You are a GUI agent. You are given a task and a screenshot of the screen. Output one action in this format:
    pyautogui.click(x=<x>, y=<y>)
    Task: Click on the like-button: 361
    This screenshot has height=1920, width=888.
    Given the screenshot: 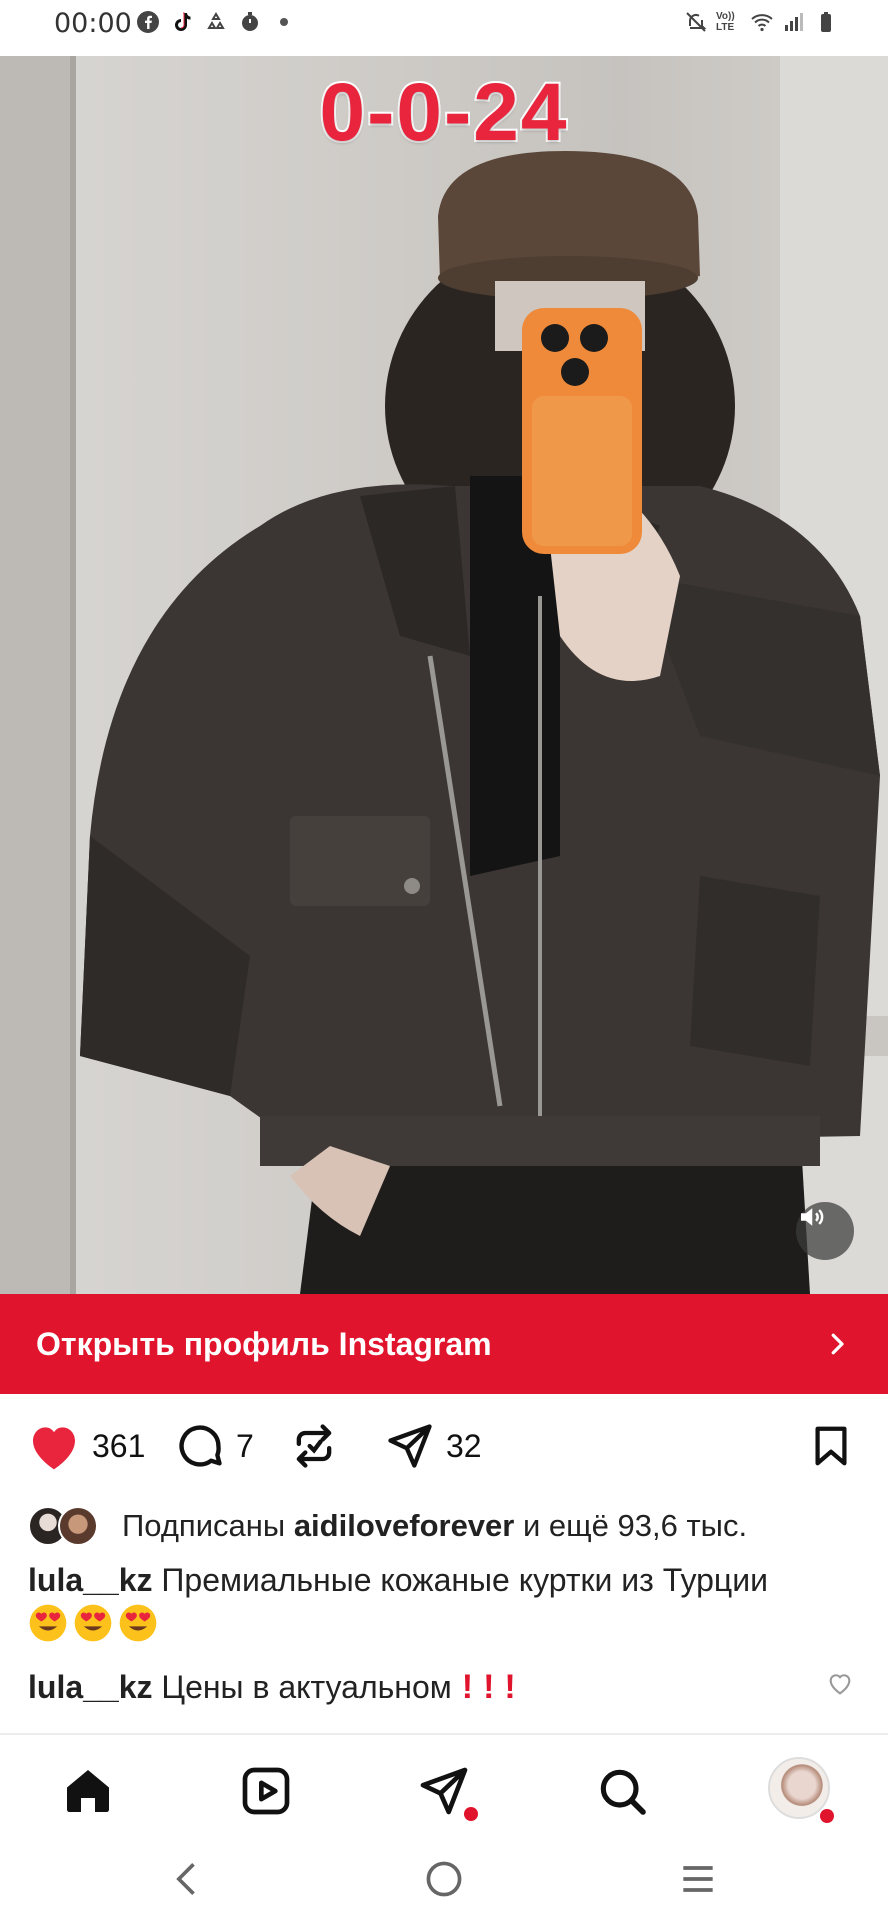 What is the action you would take?
    pyautogui.click(x=85, y=1446)
    